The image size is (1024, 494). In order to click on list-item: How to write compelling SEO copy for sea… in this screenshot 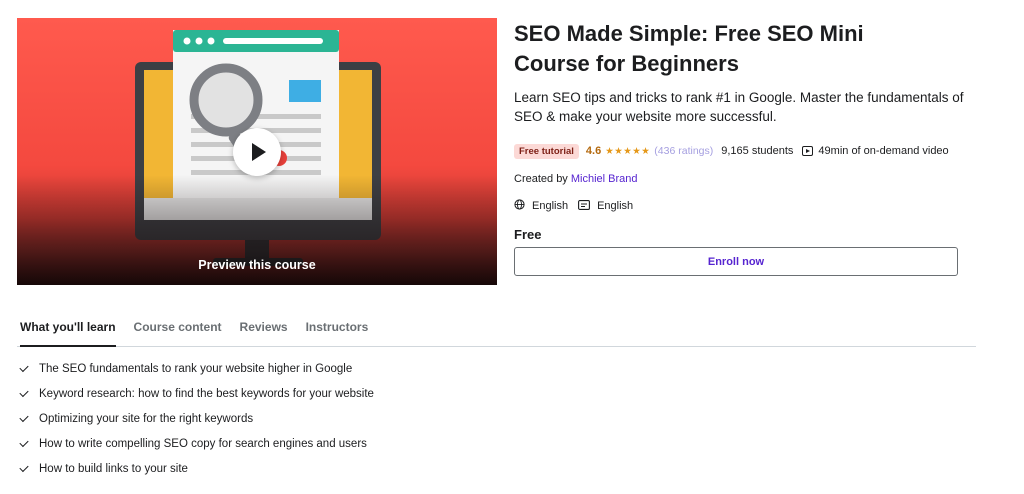, I will do `click(196, 444)`.